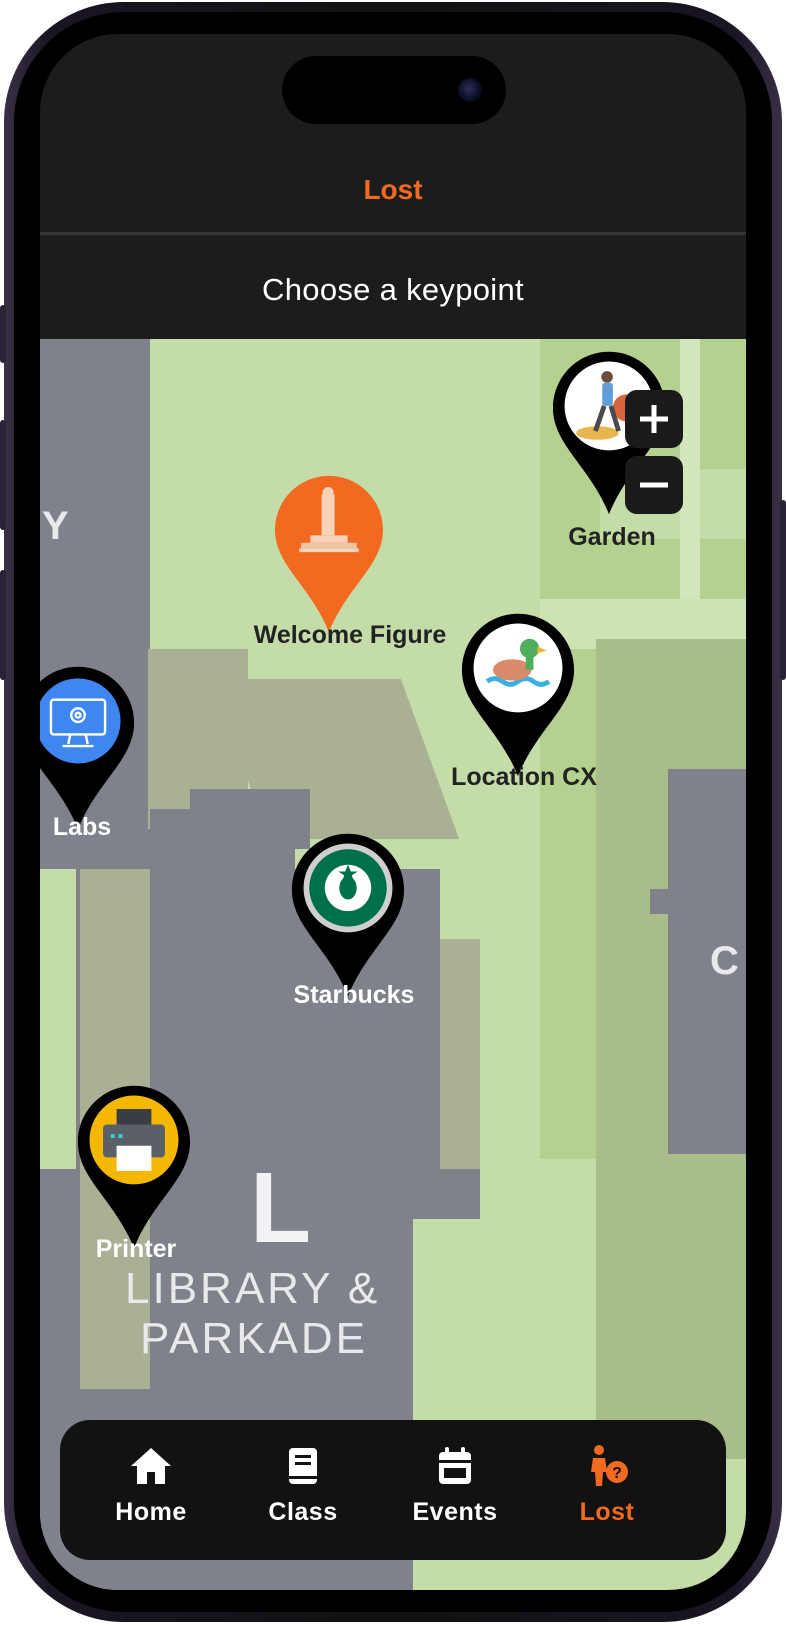 The width and height of the screenshot is (786, 1626). What do you see at coordinates (524, 777) in the screenshot?
I see `keypoint-label-location-cx: Location CX` at bounding box center [524, 777].